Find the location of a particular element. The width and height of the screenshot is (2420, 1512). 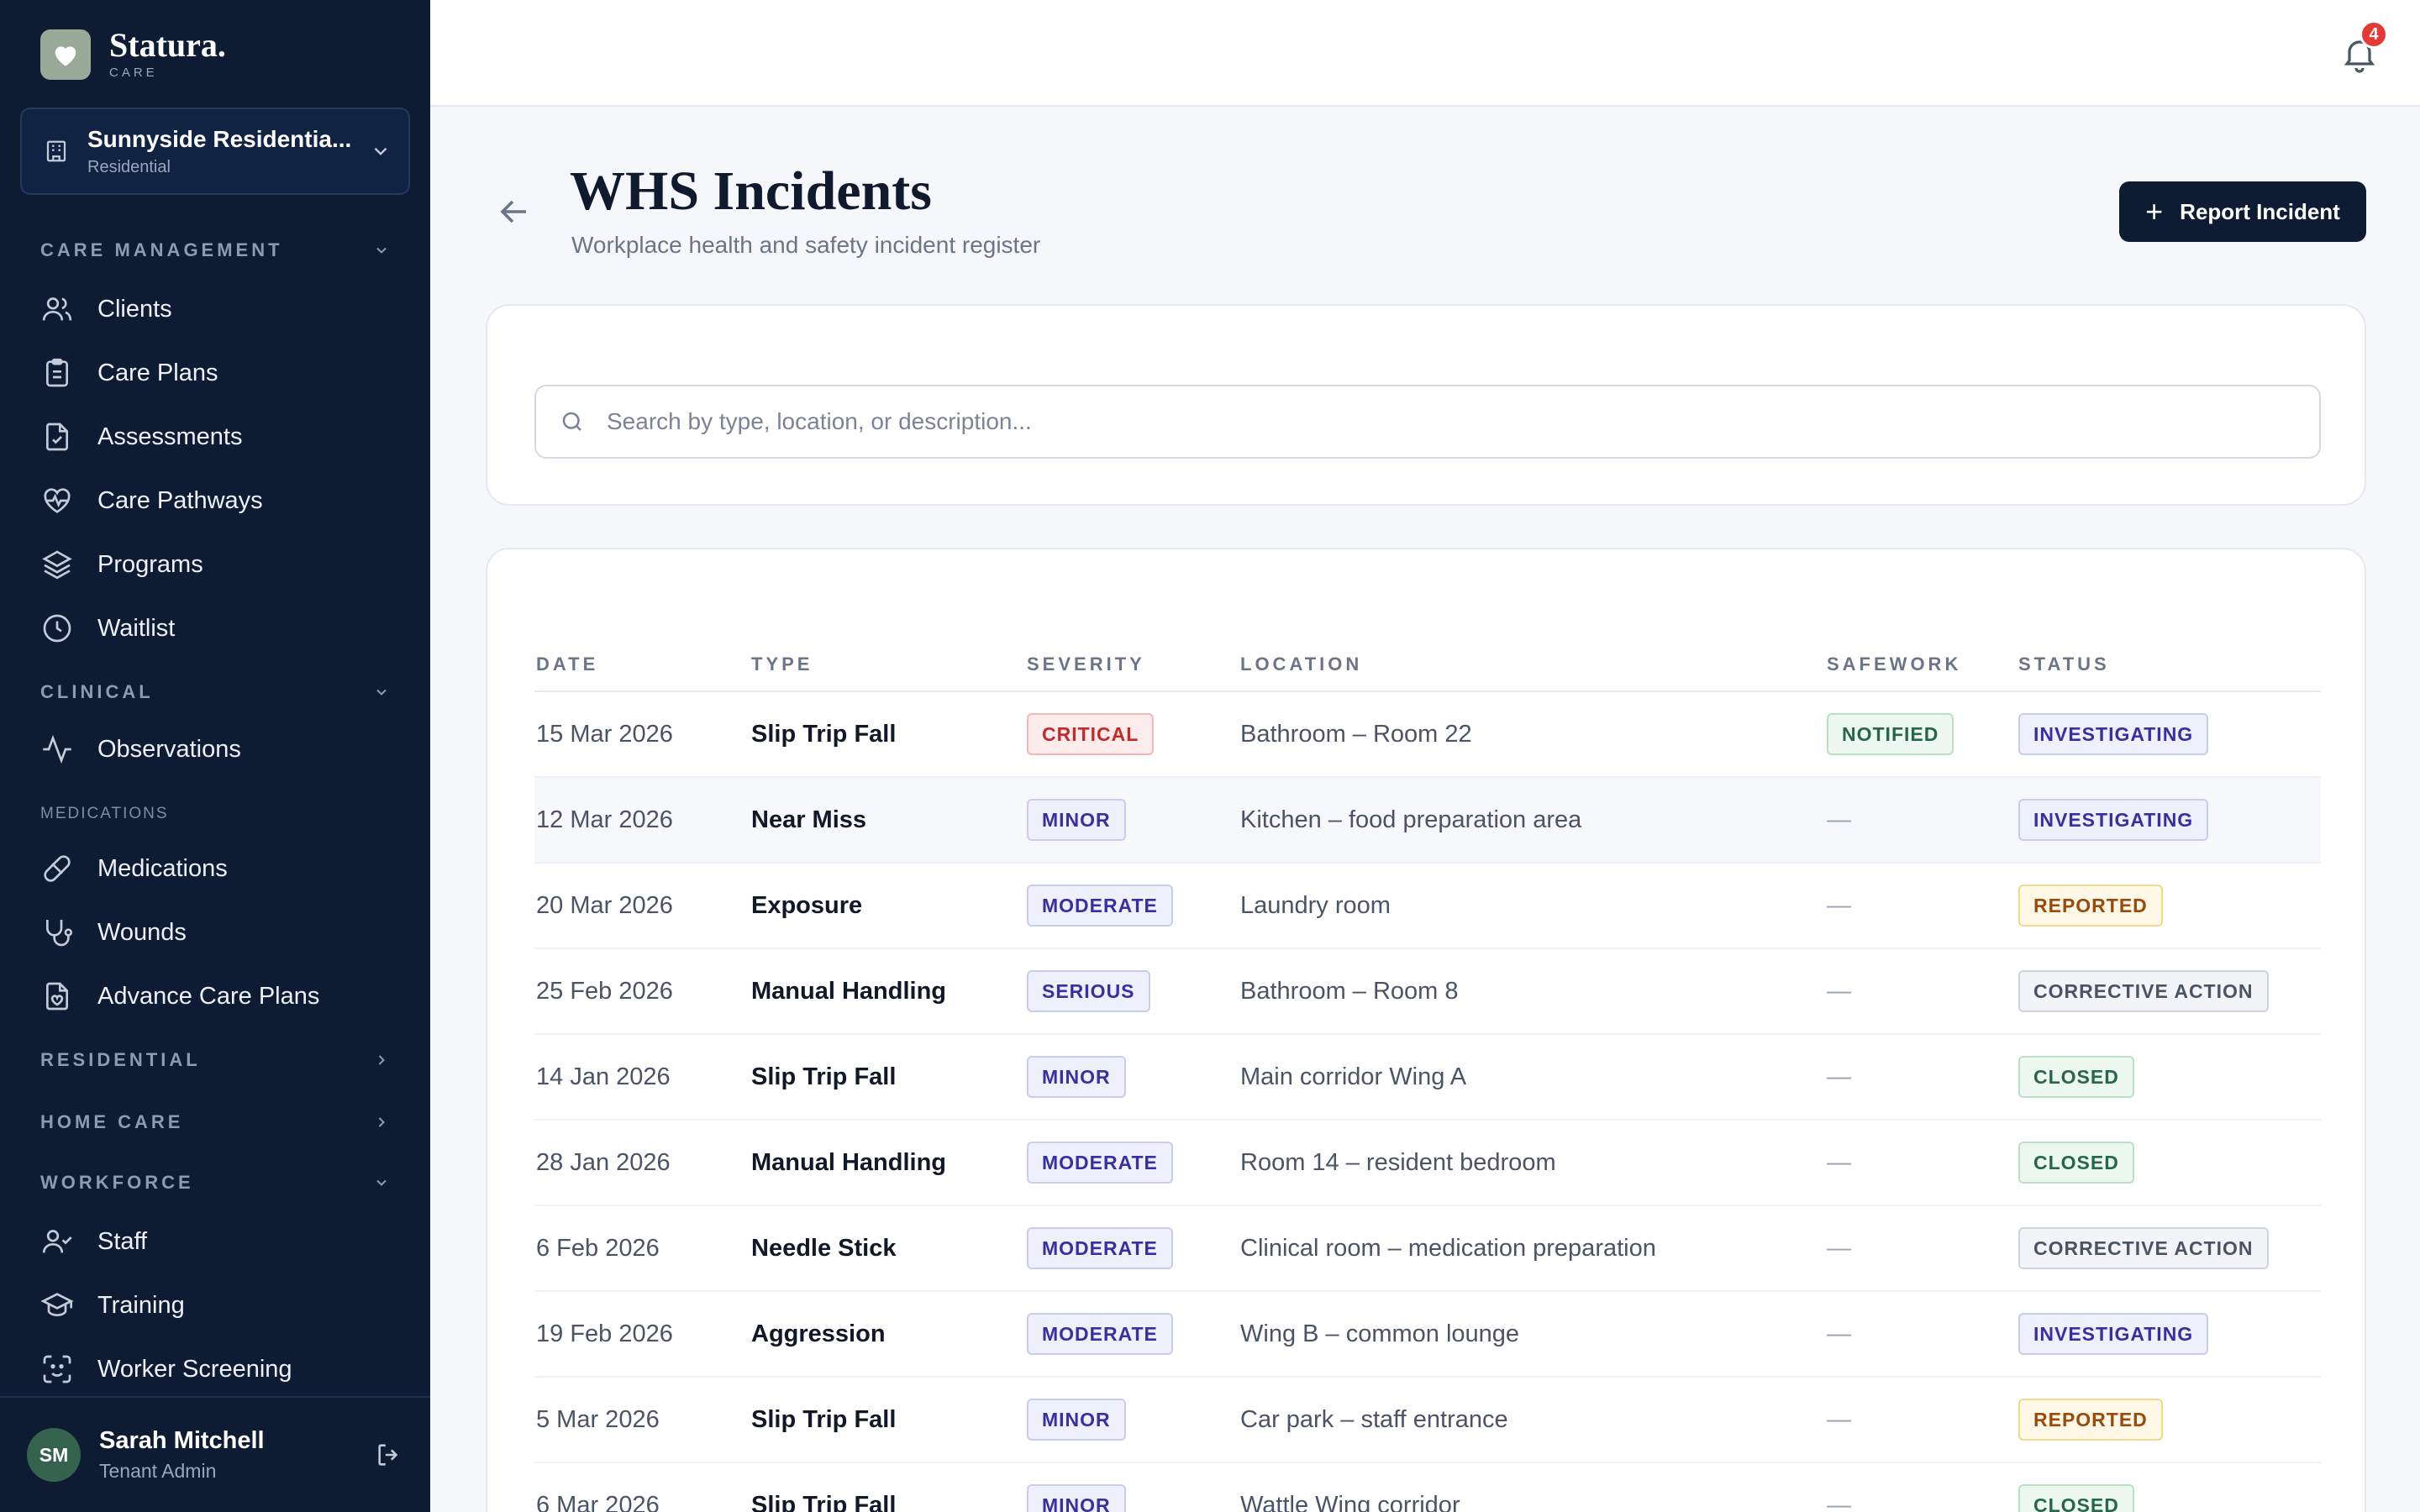

file-check-icon is located at coordinates (57, 437).